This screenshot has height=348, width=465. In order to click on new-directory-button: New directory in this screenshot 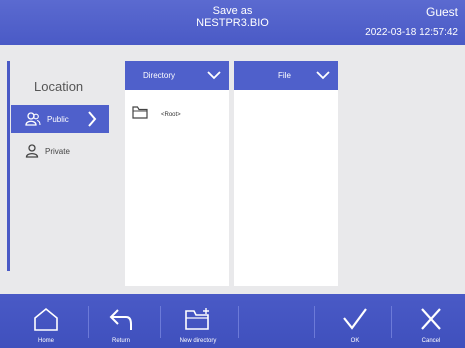, I will do `click(198, 321)`.